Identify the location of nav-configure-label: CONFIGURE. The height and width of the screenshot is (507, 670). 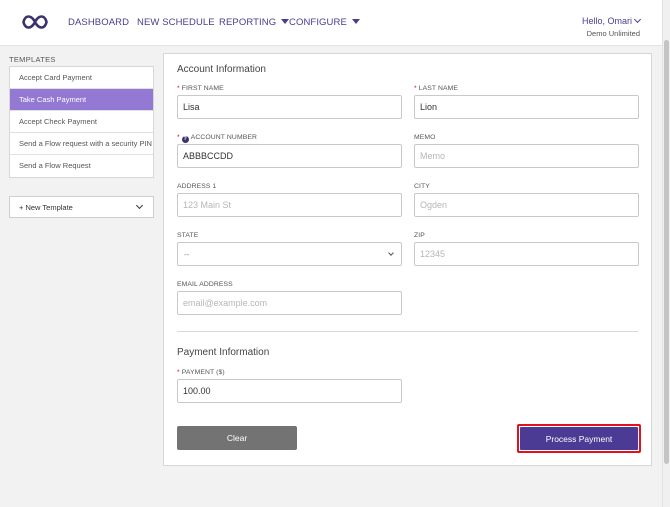
(318, 22).